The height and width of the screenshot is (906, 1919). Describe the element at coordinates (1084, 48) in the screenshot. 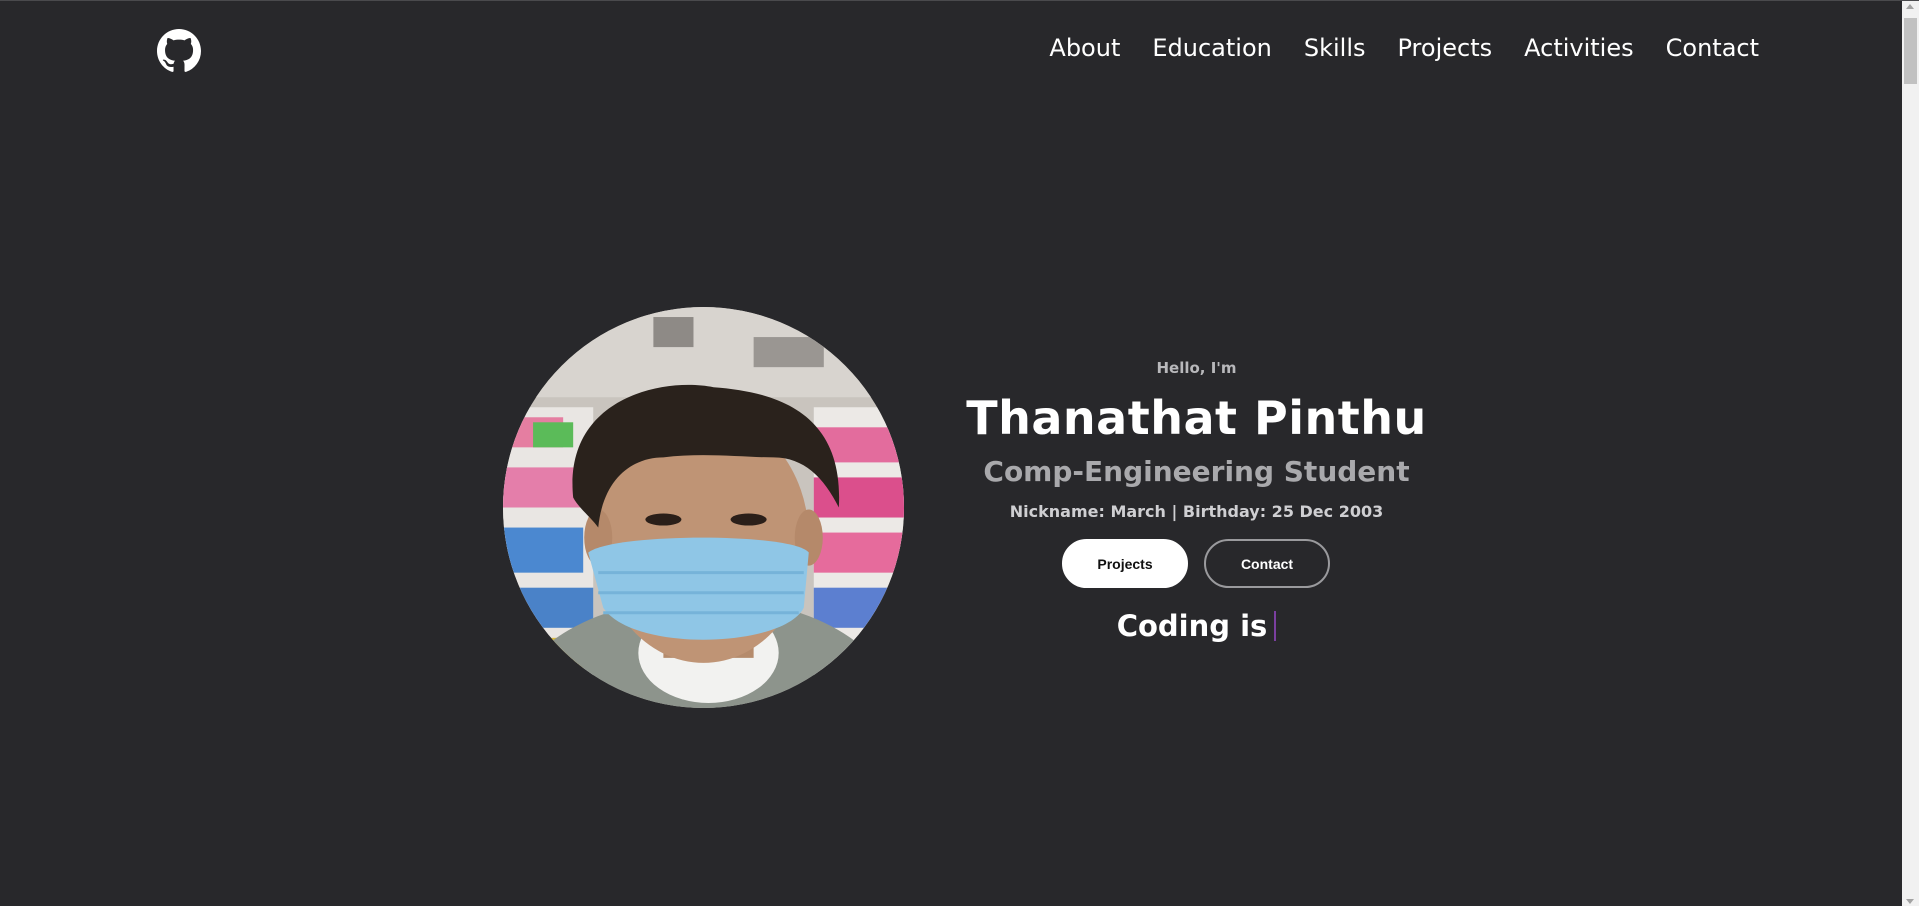

I see `nav-about: About` at that location.